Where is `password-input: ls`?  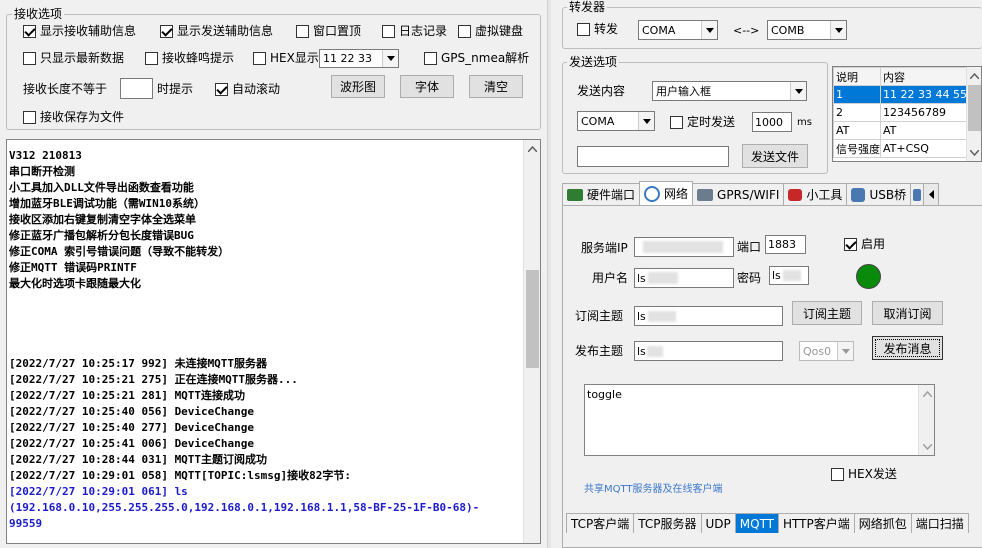
password-input: ls is located at coordinates (789, 275).